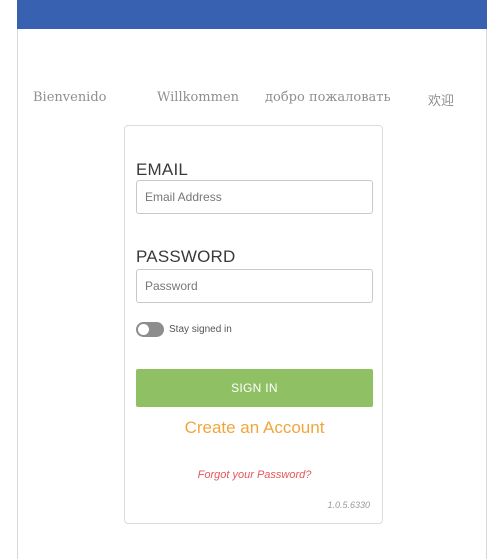 The height and width of the screenshot is (559, 495). What do you see at coordinates (70, 97) in the screenshot?
I see `welcome-spanish: Bienvenido` at bounding box center [70, 97].